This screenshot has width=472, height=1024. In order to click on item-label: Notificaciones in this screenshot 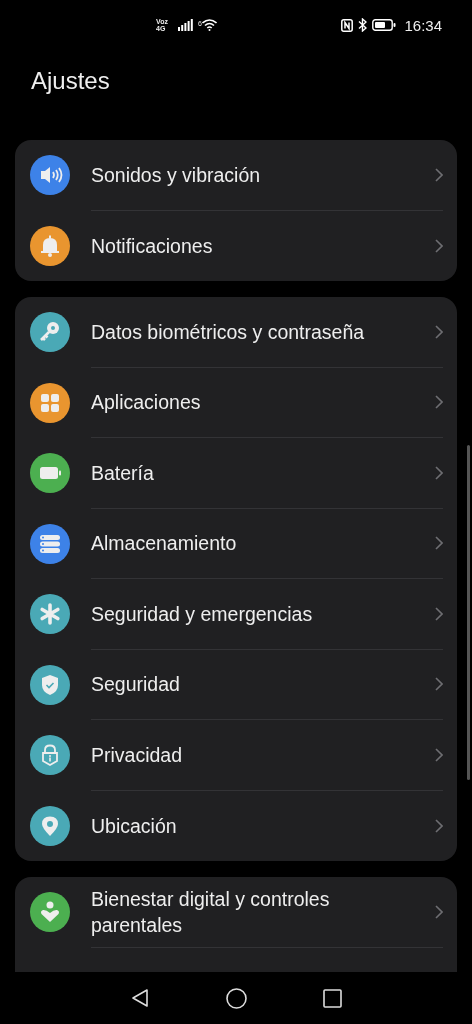, I will do `click(152, 246)`.